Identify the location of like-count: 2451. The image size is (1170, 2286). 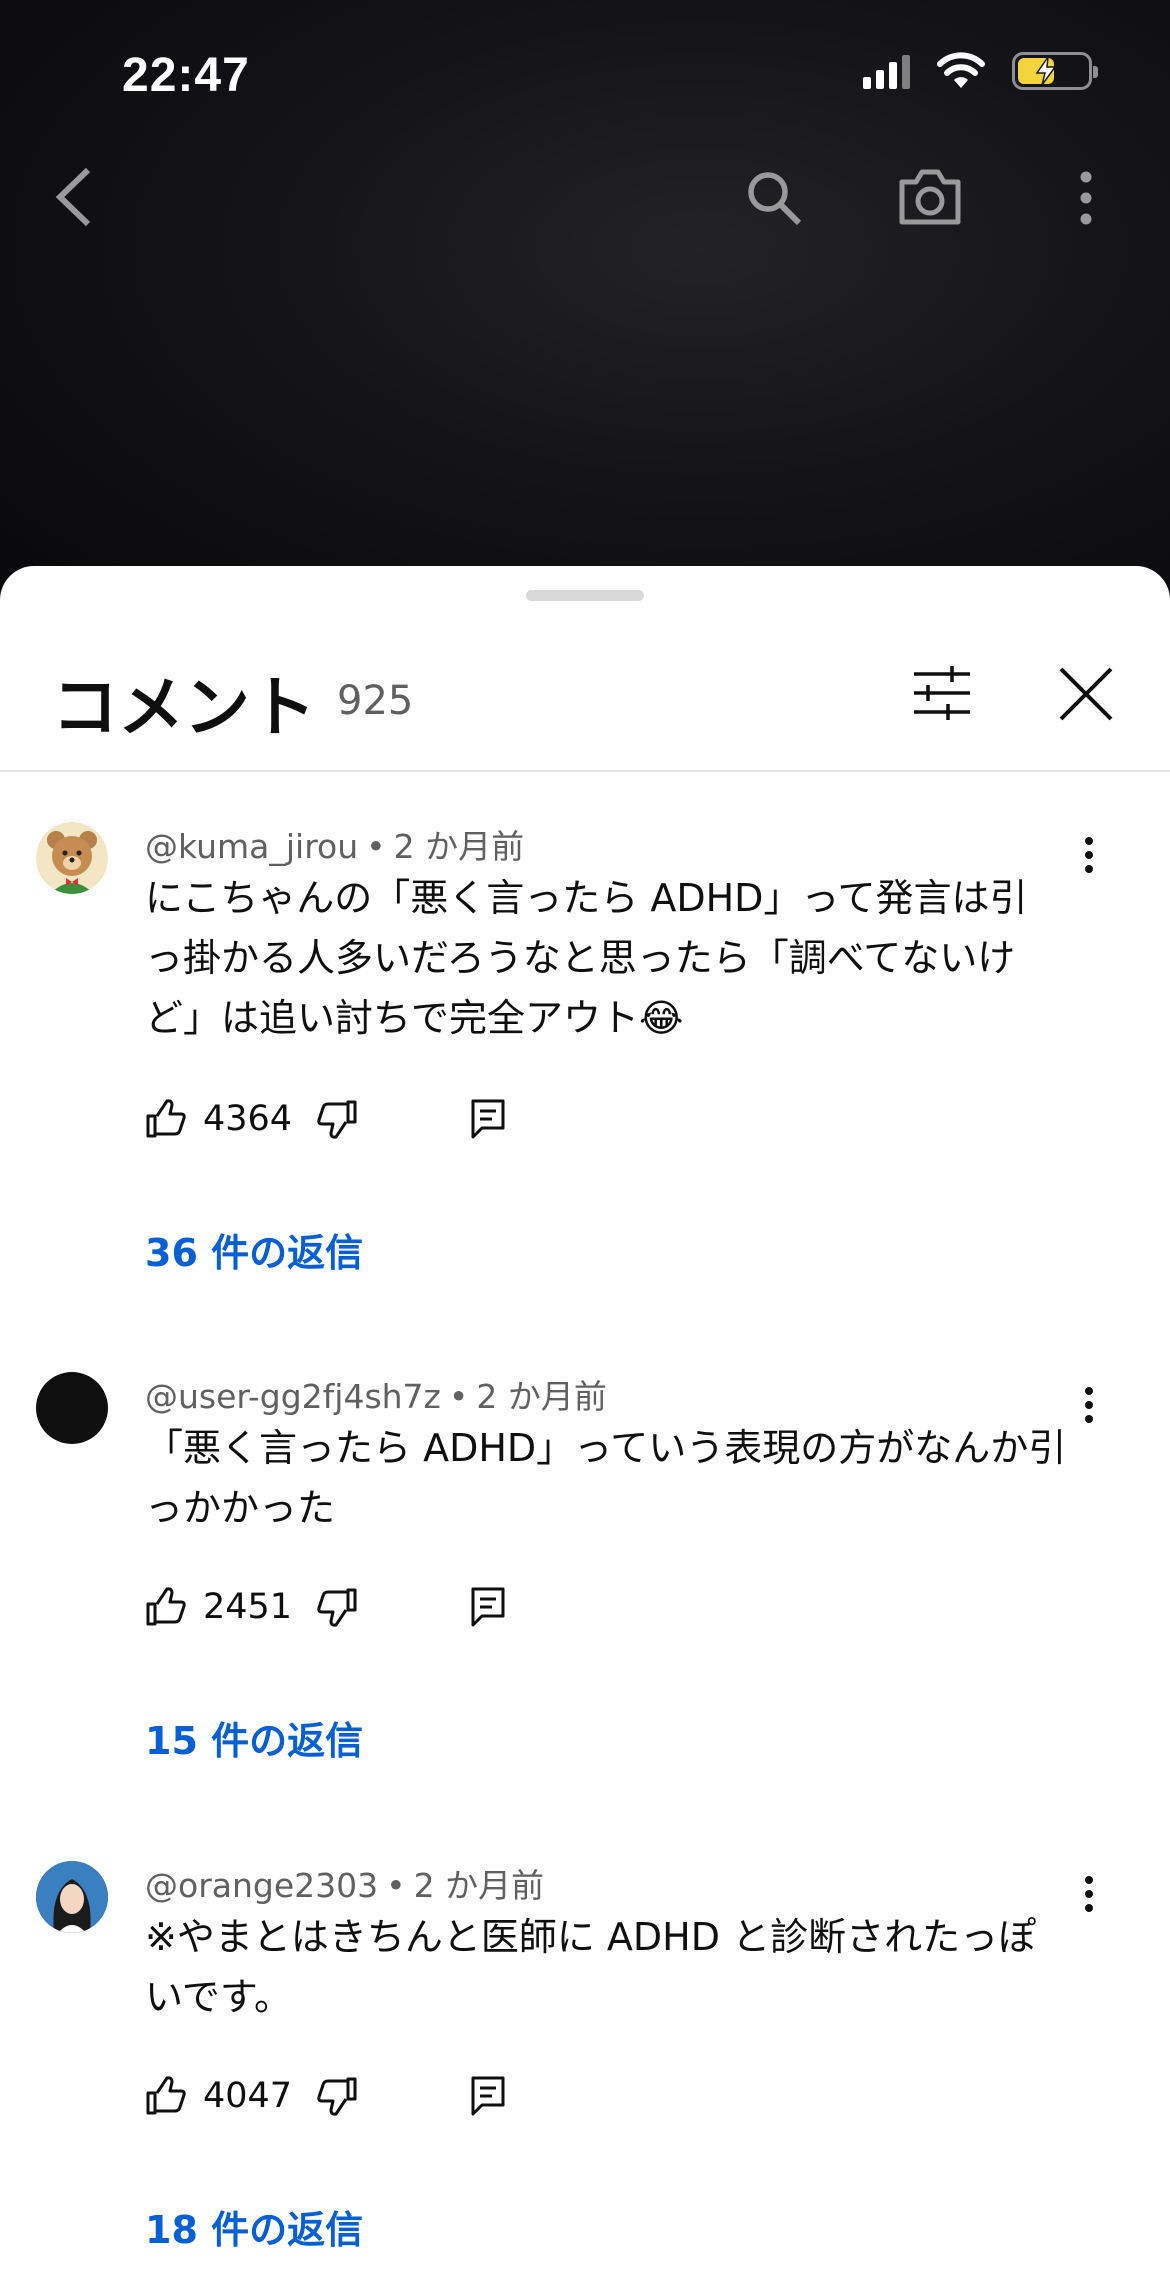
(248, 1607).